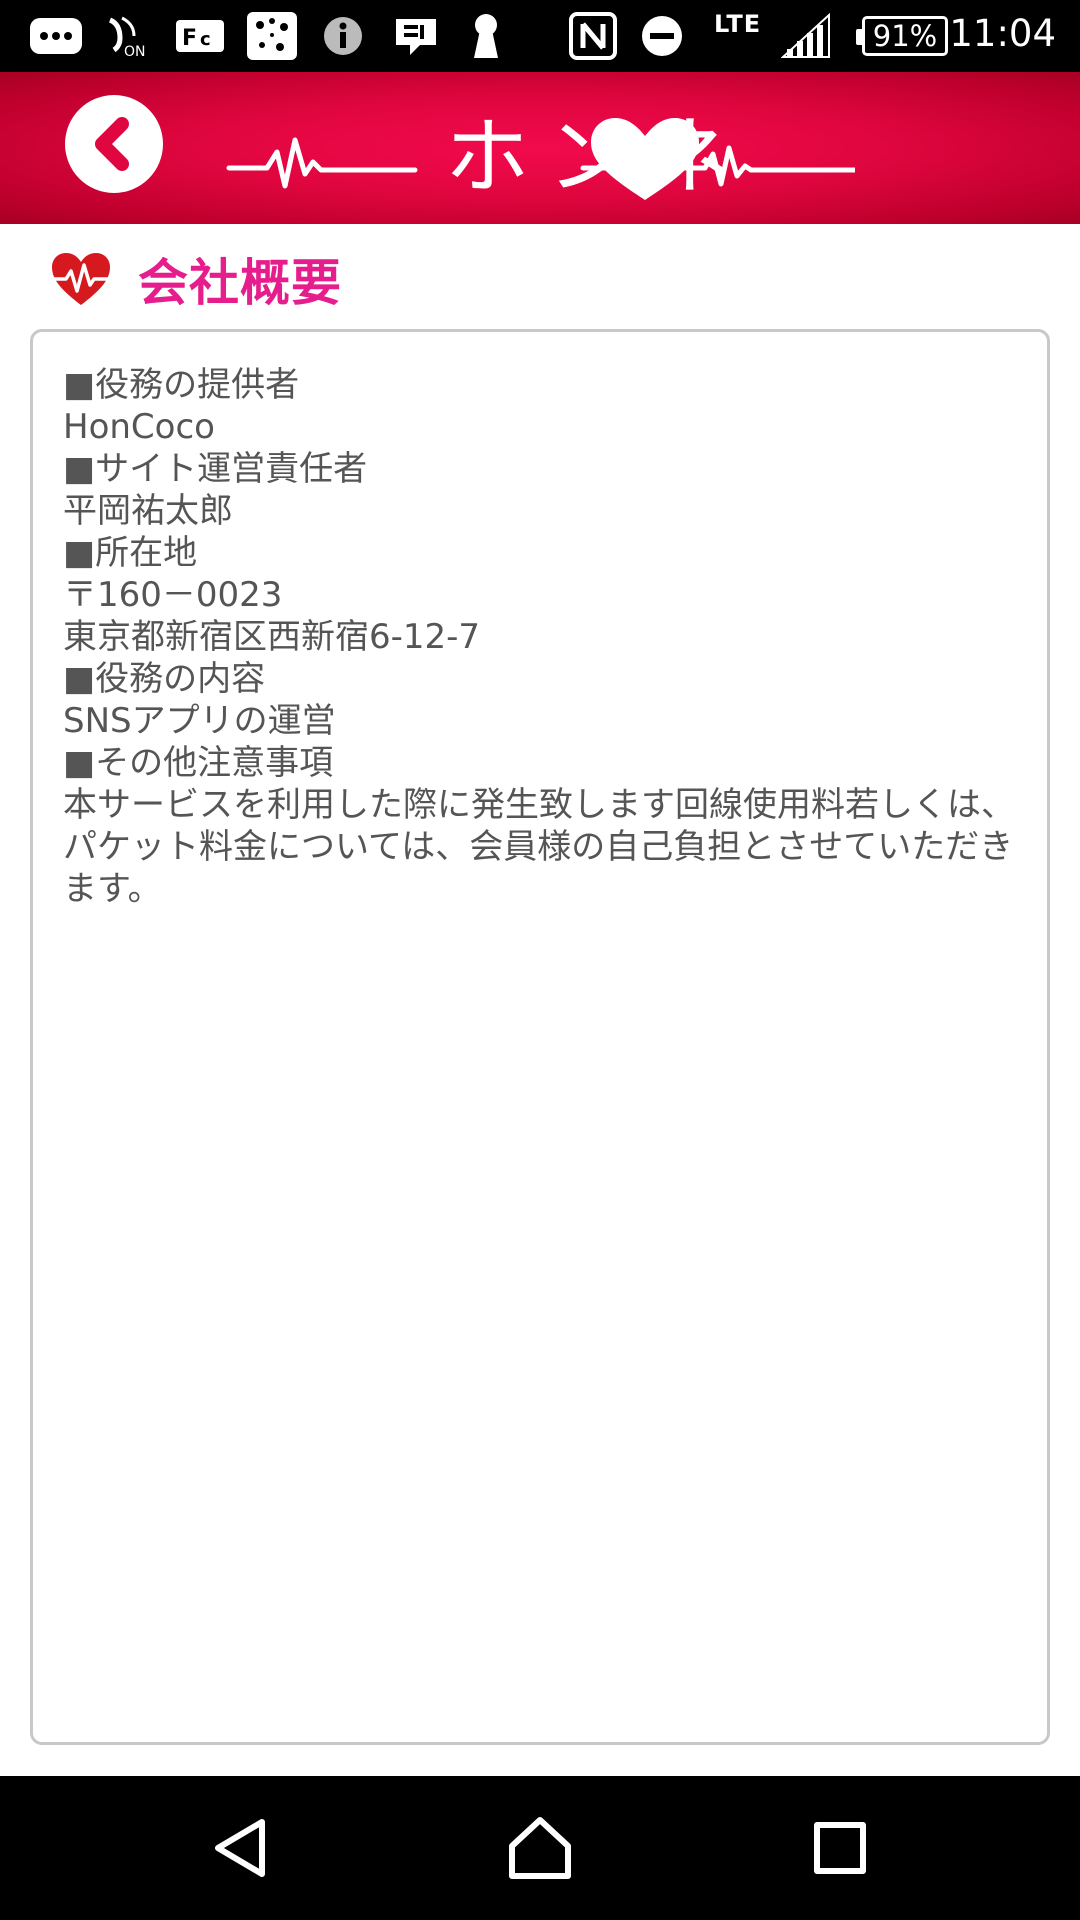 The height and width of the screenshot is (1920, 1080). Describe the element at coordinates (56, 36) in the screenshot. I see `more-icon` at that location.